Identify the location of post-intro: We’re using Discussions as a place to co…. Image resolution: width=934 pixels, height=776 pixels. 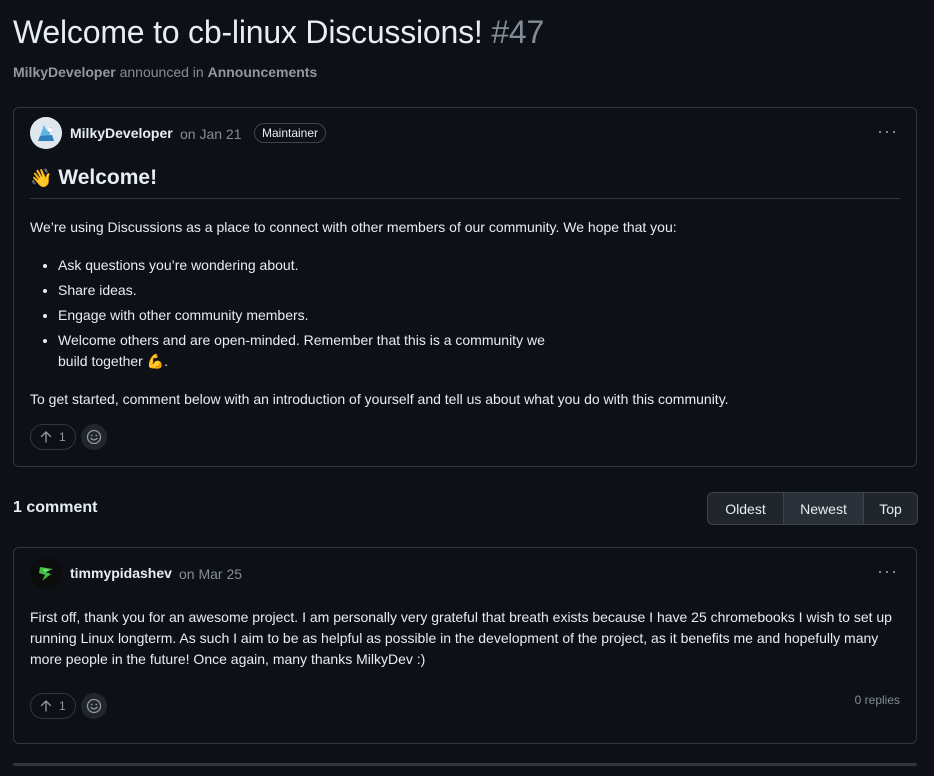
(353, 227).